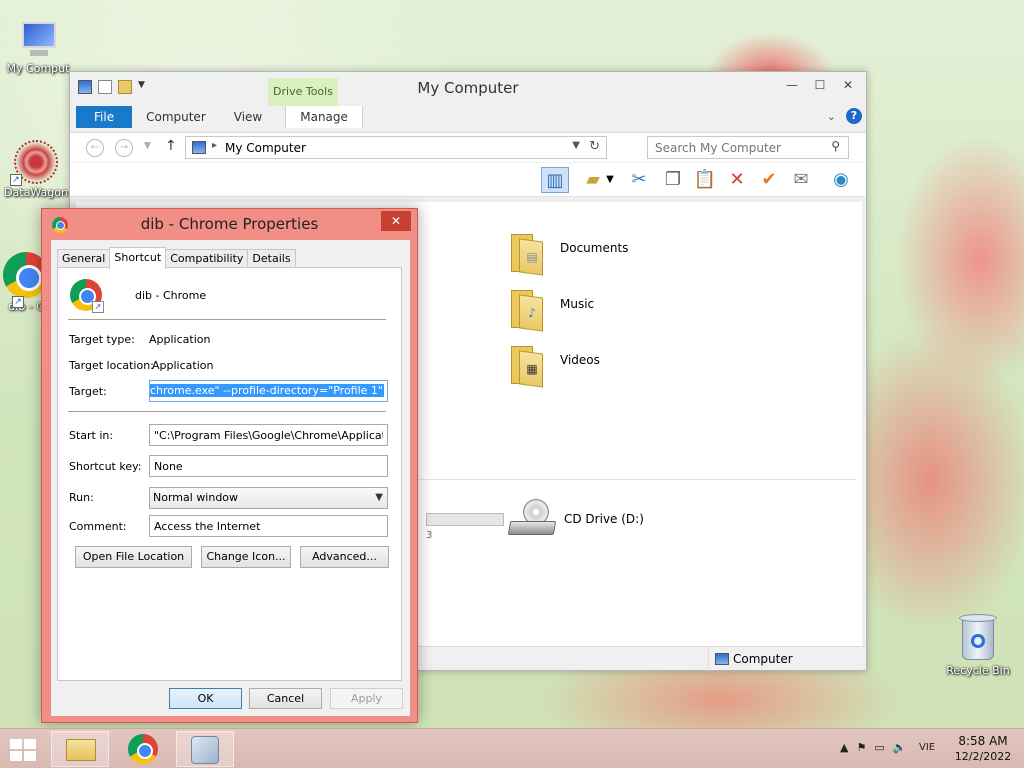  I want to click on tab-general: General, so click(84, 258).